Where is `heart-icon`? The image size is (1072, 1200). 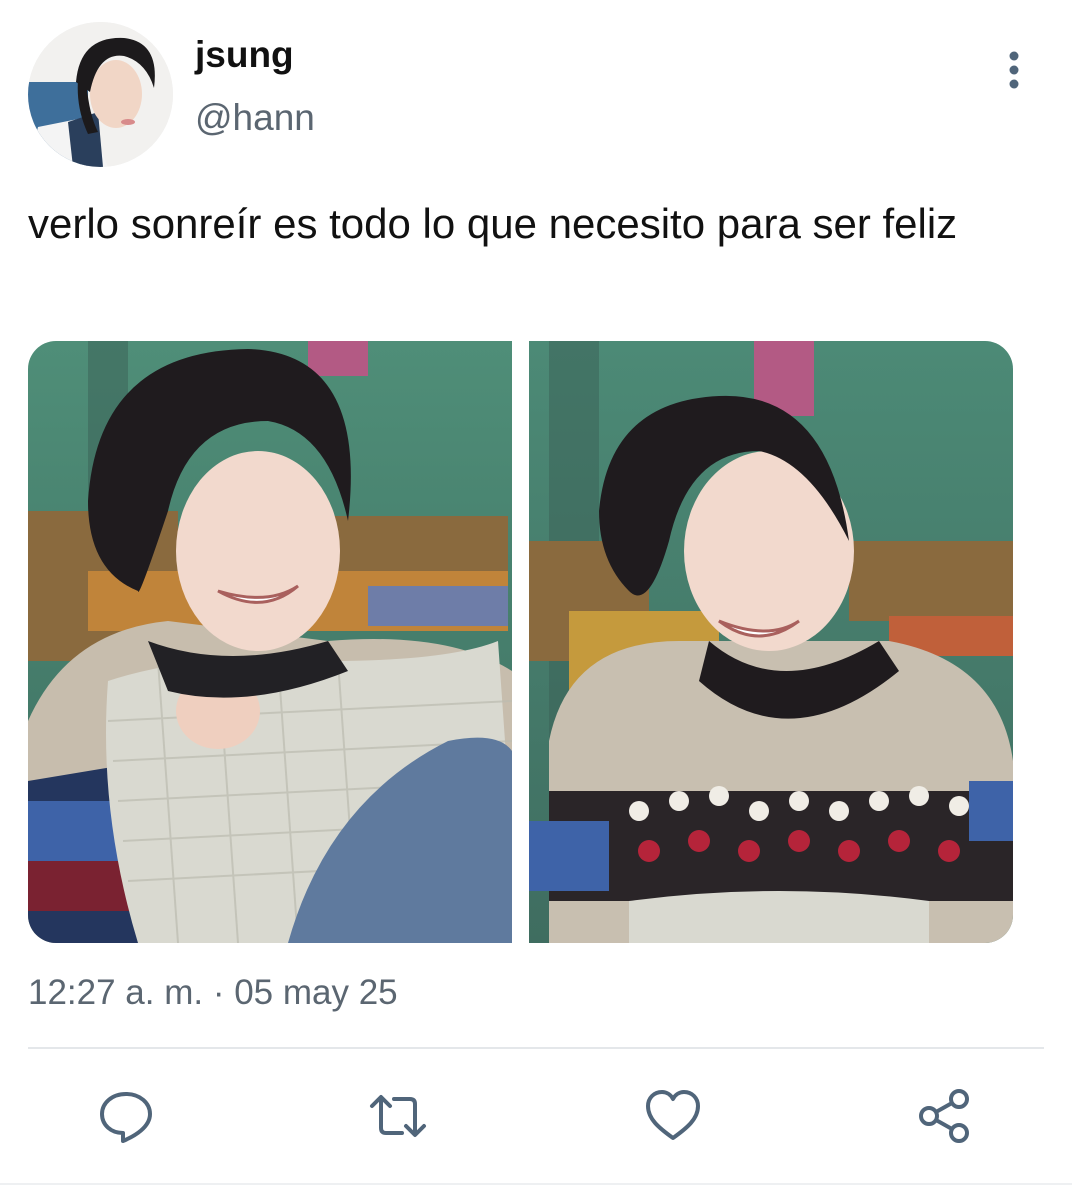 heart-icon is located at coordinates (673, 1115).